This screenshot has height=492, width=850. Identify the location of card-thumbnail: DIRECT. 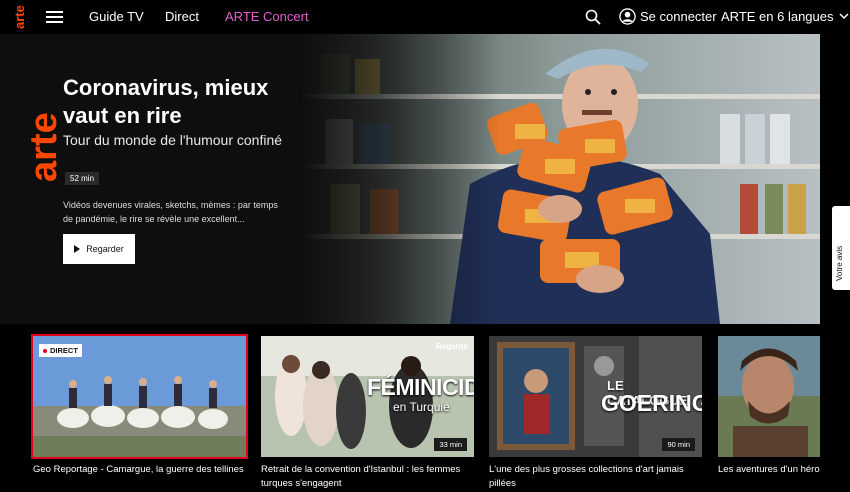
(139, 396).